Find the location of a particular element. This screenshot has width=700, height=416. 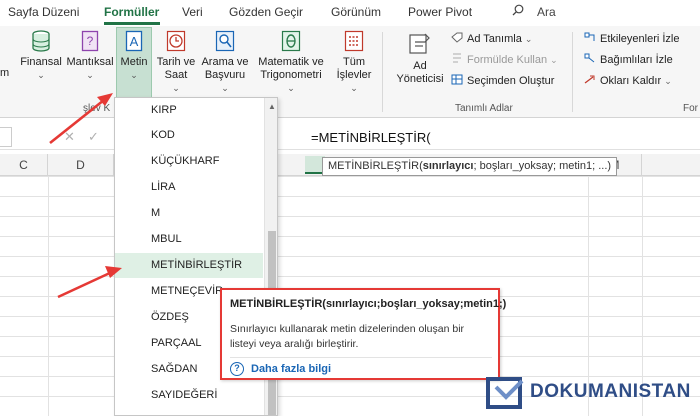

grid-selection-icon is located at coordinates (457, 79).